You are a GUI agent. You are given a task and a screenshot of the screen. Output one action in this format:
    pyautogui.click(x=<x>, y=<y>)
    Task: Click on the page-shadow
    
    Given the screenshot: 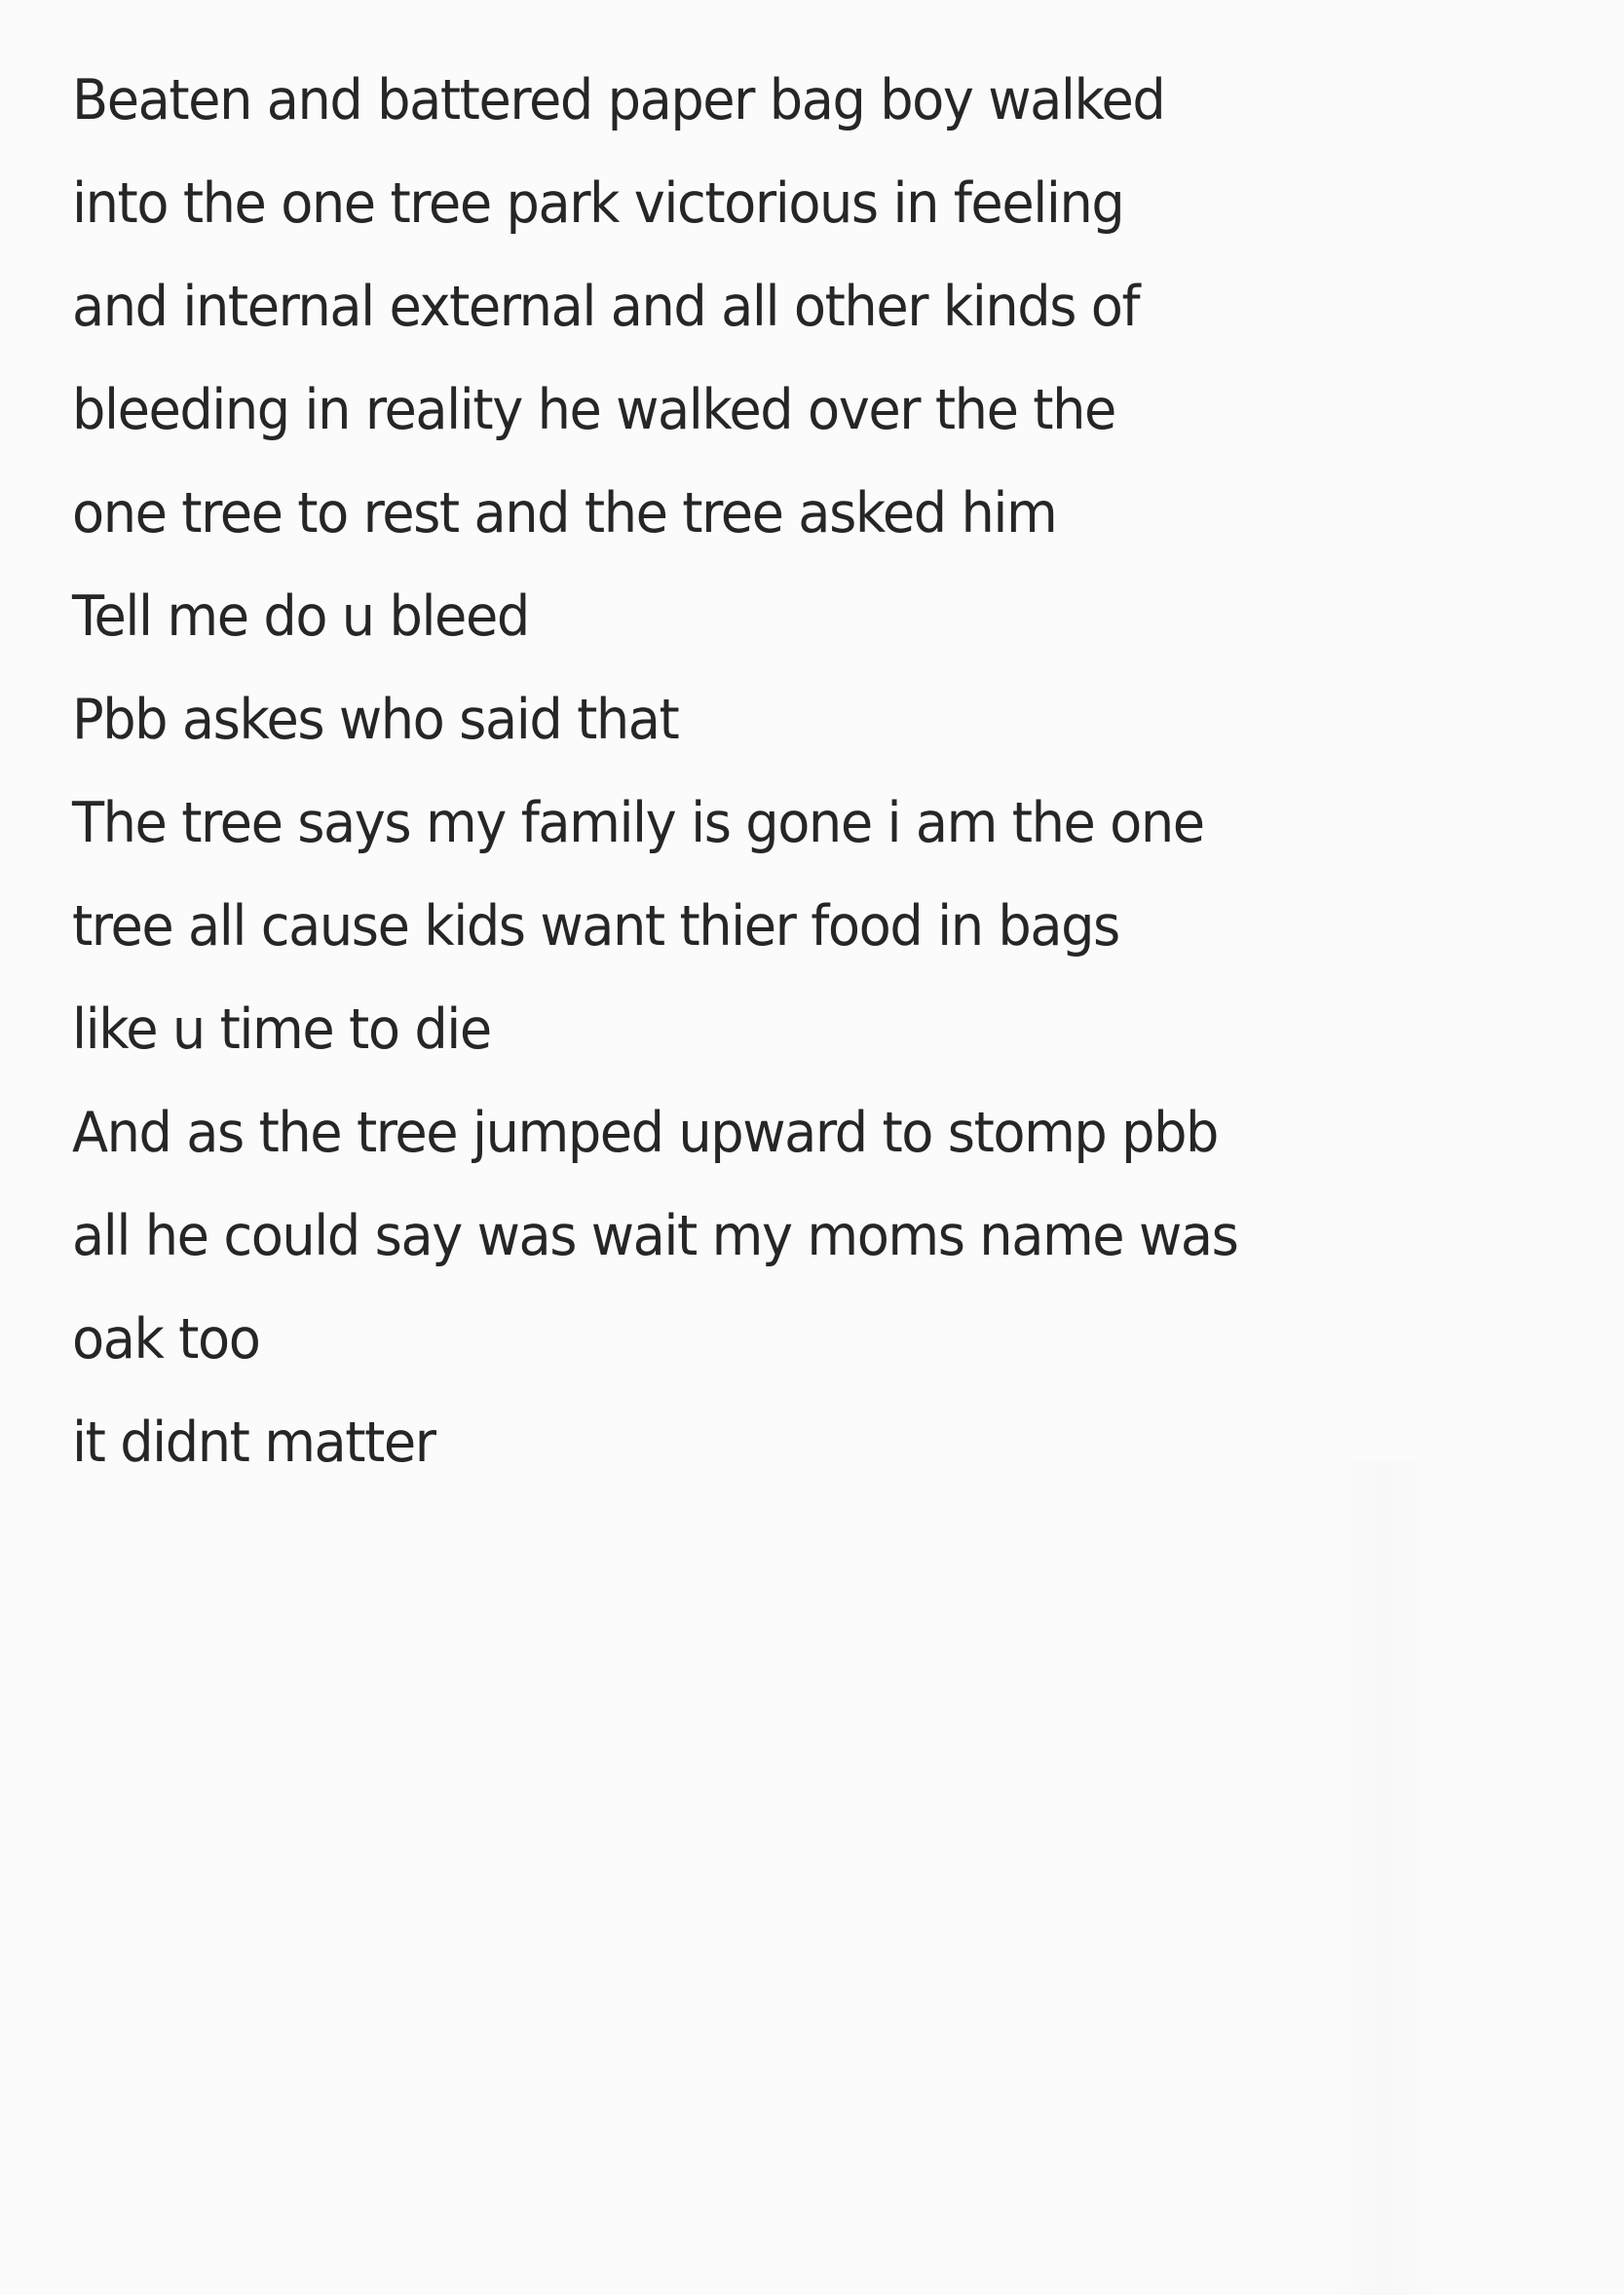 What is the action you would take?
    pyautogui.click(x=1383, y=1878)
    